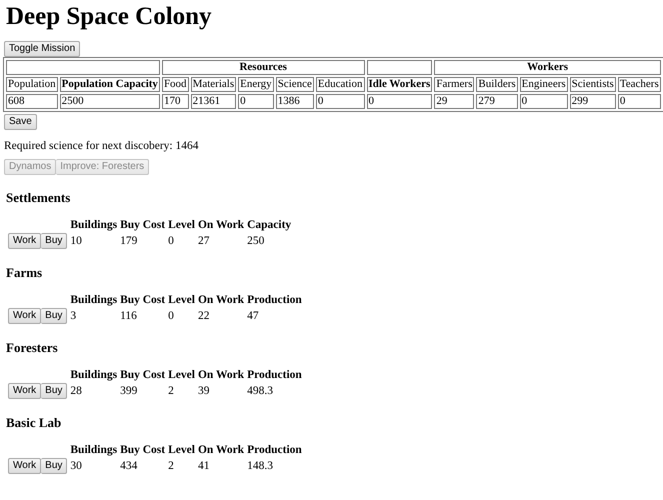  I want to click on table-cell: 1386, so click(295, 101).